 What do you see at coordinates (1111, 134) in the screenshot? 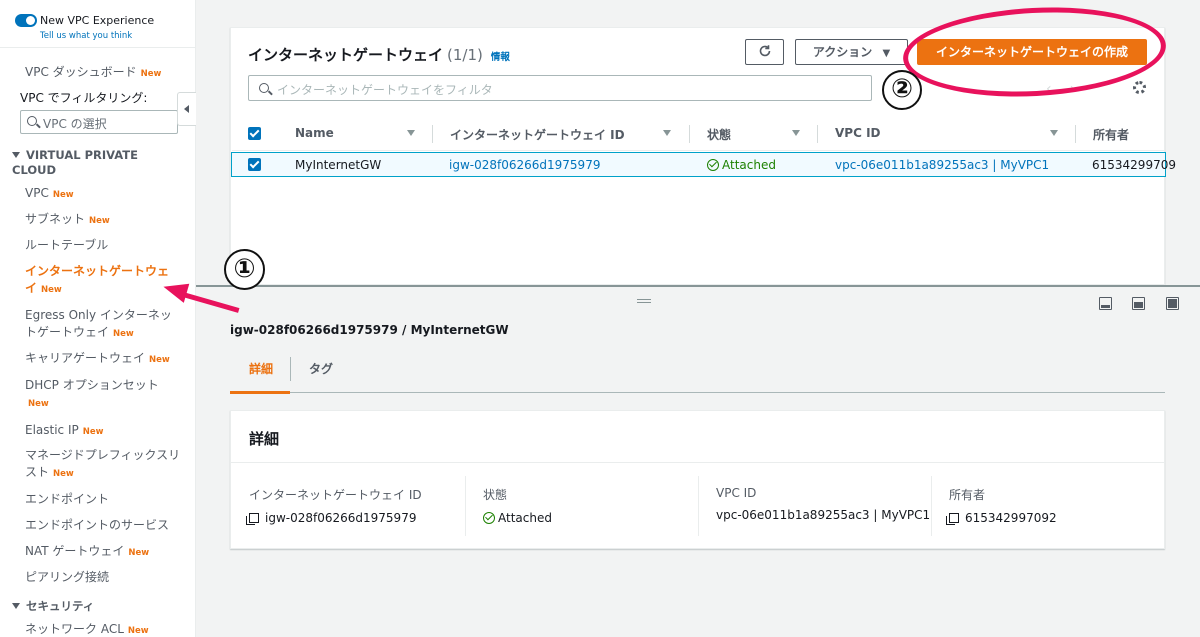
I see `column-header-owner: 所有者` at bounding box center [1111, 134].